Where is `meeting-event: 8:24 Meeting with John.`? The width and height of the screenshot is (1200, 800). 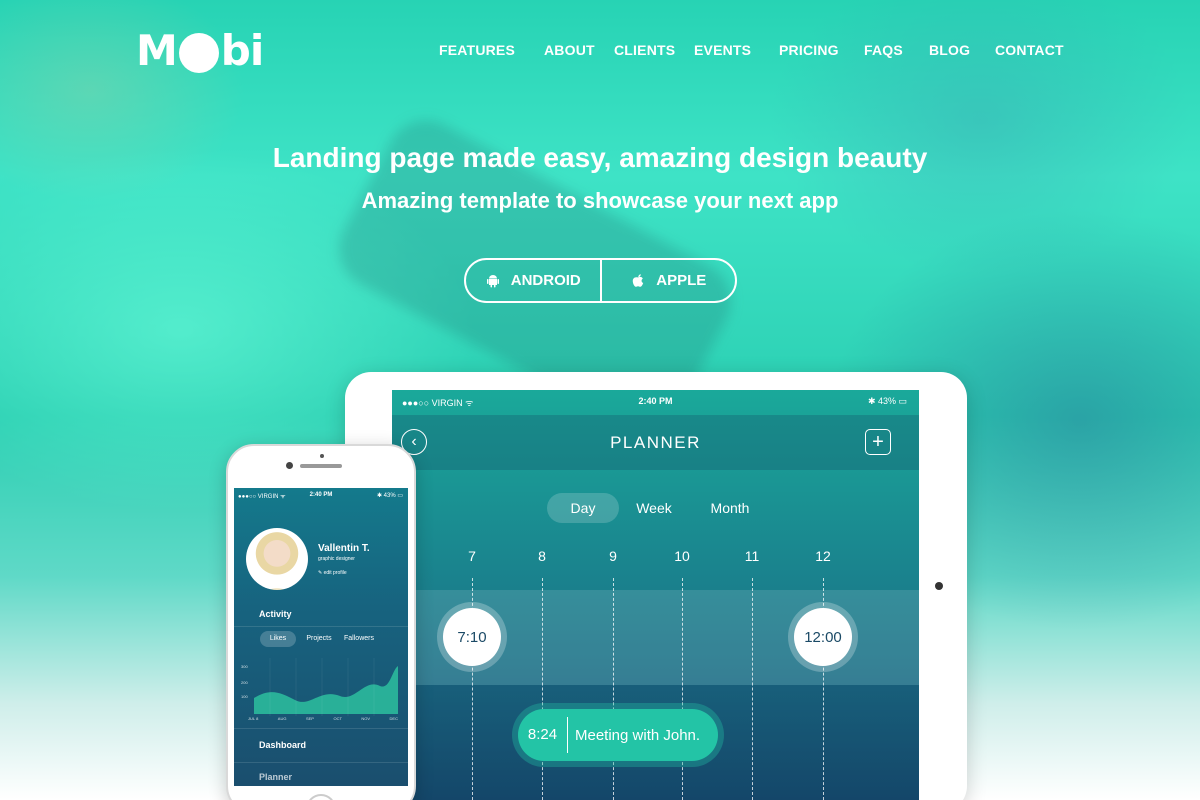 meeting-event: 8:24 Meeting with John. is located at coordinates (618, 735).